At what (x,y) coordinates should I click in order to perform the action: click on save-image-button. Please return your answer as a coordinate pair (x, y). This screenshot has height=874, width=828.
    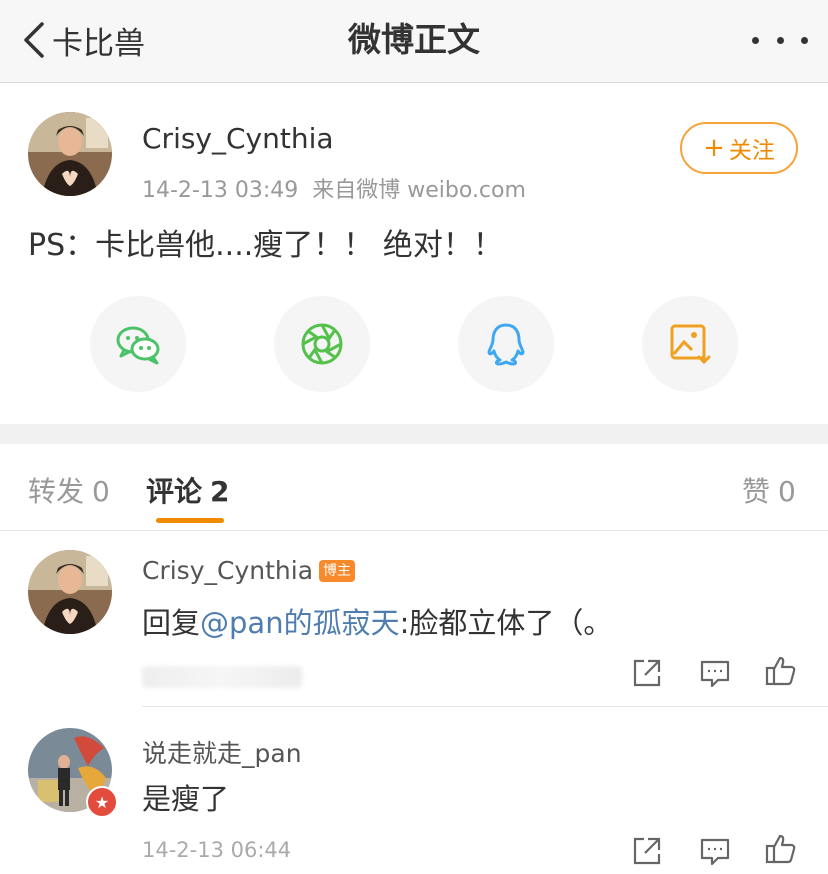
    Looking at the image, I should click on (690, 344).